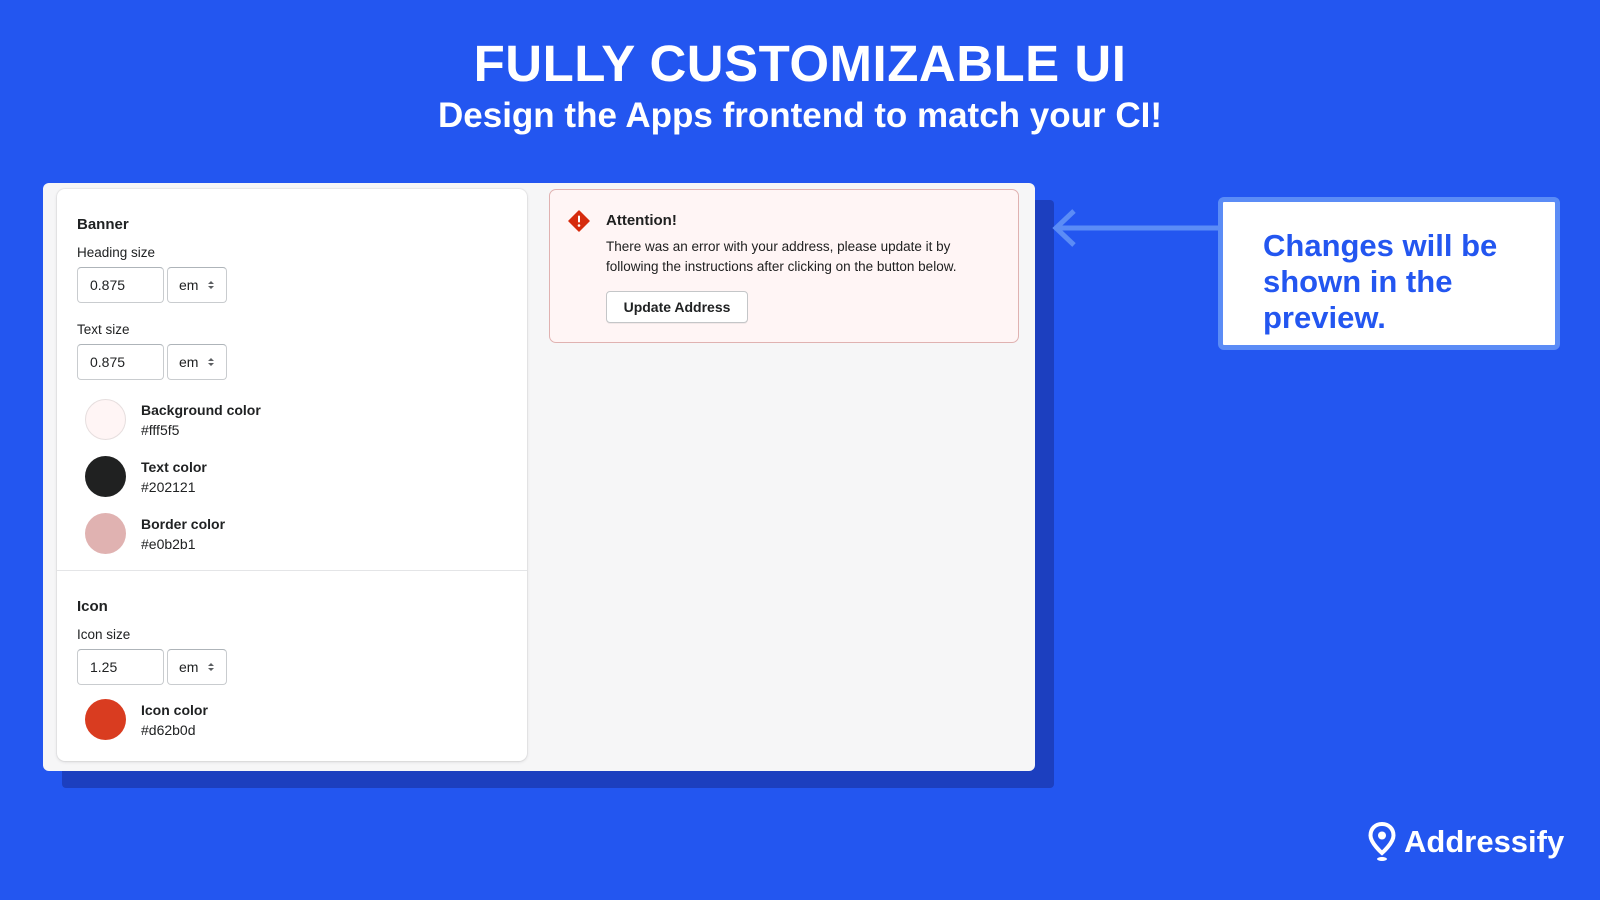 The width and height of the screenshot is (1600, 900). I want to click on heading-size-unit-select: em, so click(197, 285).